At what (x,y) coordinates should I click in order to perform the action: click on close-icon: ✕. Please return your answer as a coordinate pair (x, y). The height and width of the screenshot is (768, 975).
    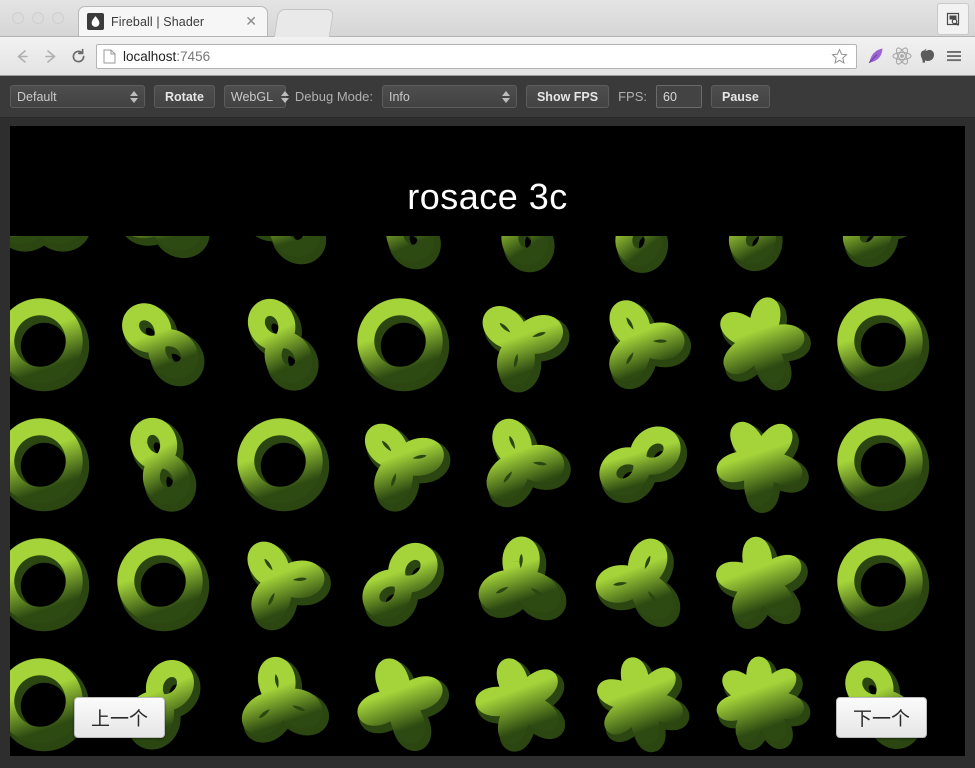
    Looking at the image, I should click on (251, 22).